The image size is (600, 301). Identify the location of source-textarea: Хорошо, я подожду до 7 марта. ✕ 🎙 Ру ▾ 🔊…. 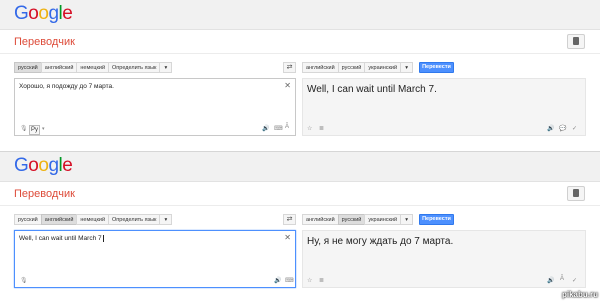
(155, 107).